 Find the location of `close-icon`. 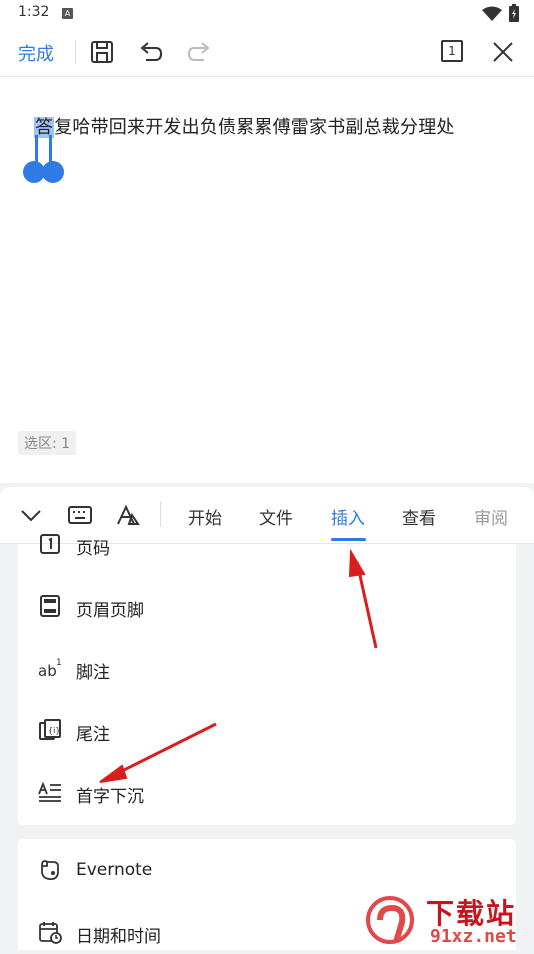

close-icon is located at coordinates (503, 52).